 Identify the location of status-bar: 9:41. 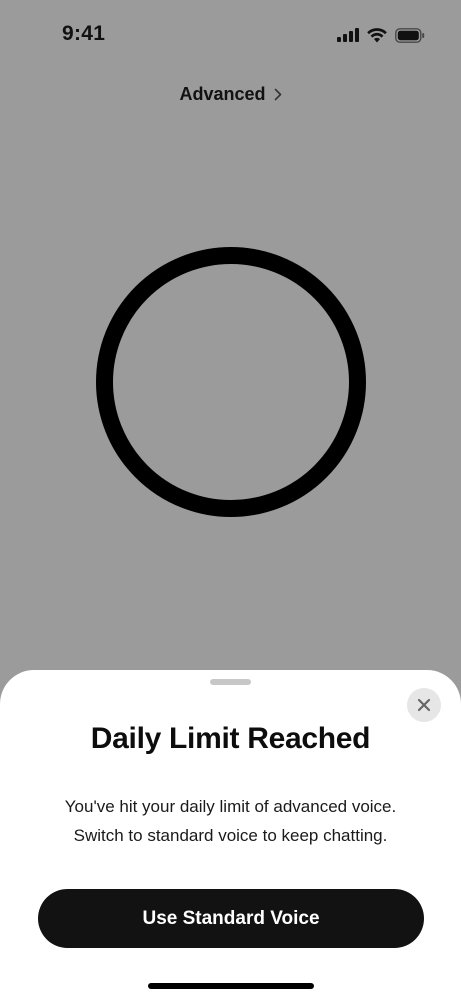
(230, 35).